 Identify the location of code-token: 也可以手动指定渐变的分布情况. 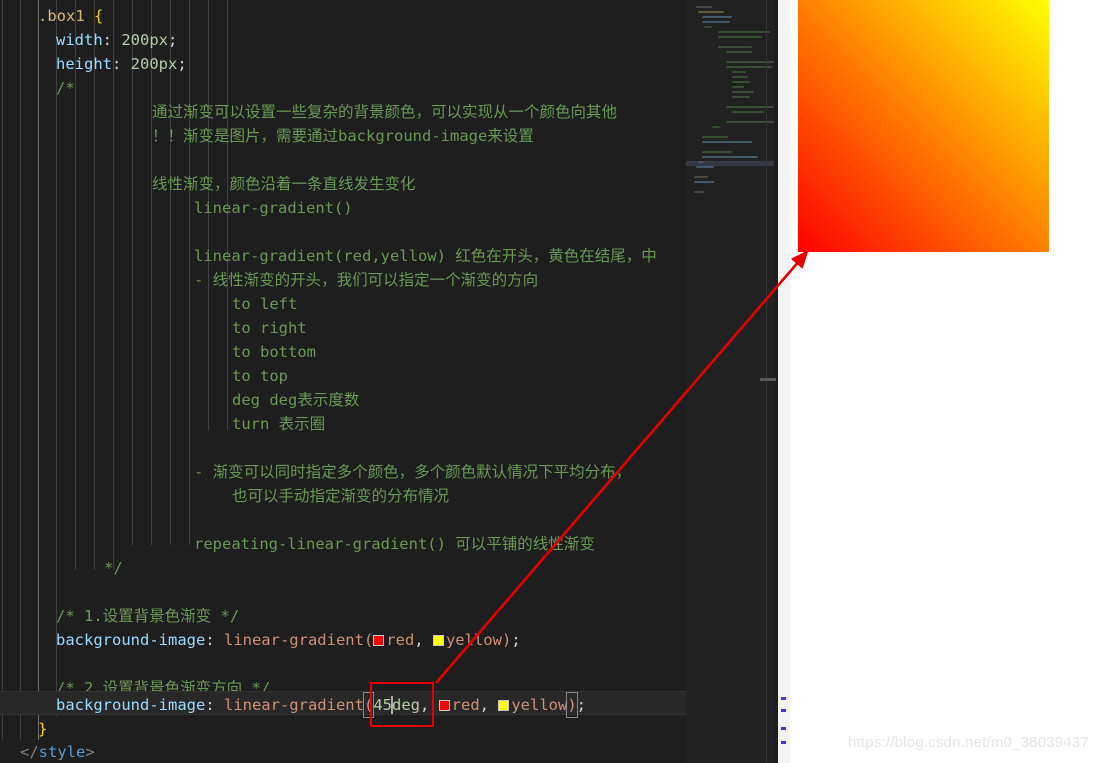
(341, 496).